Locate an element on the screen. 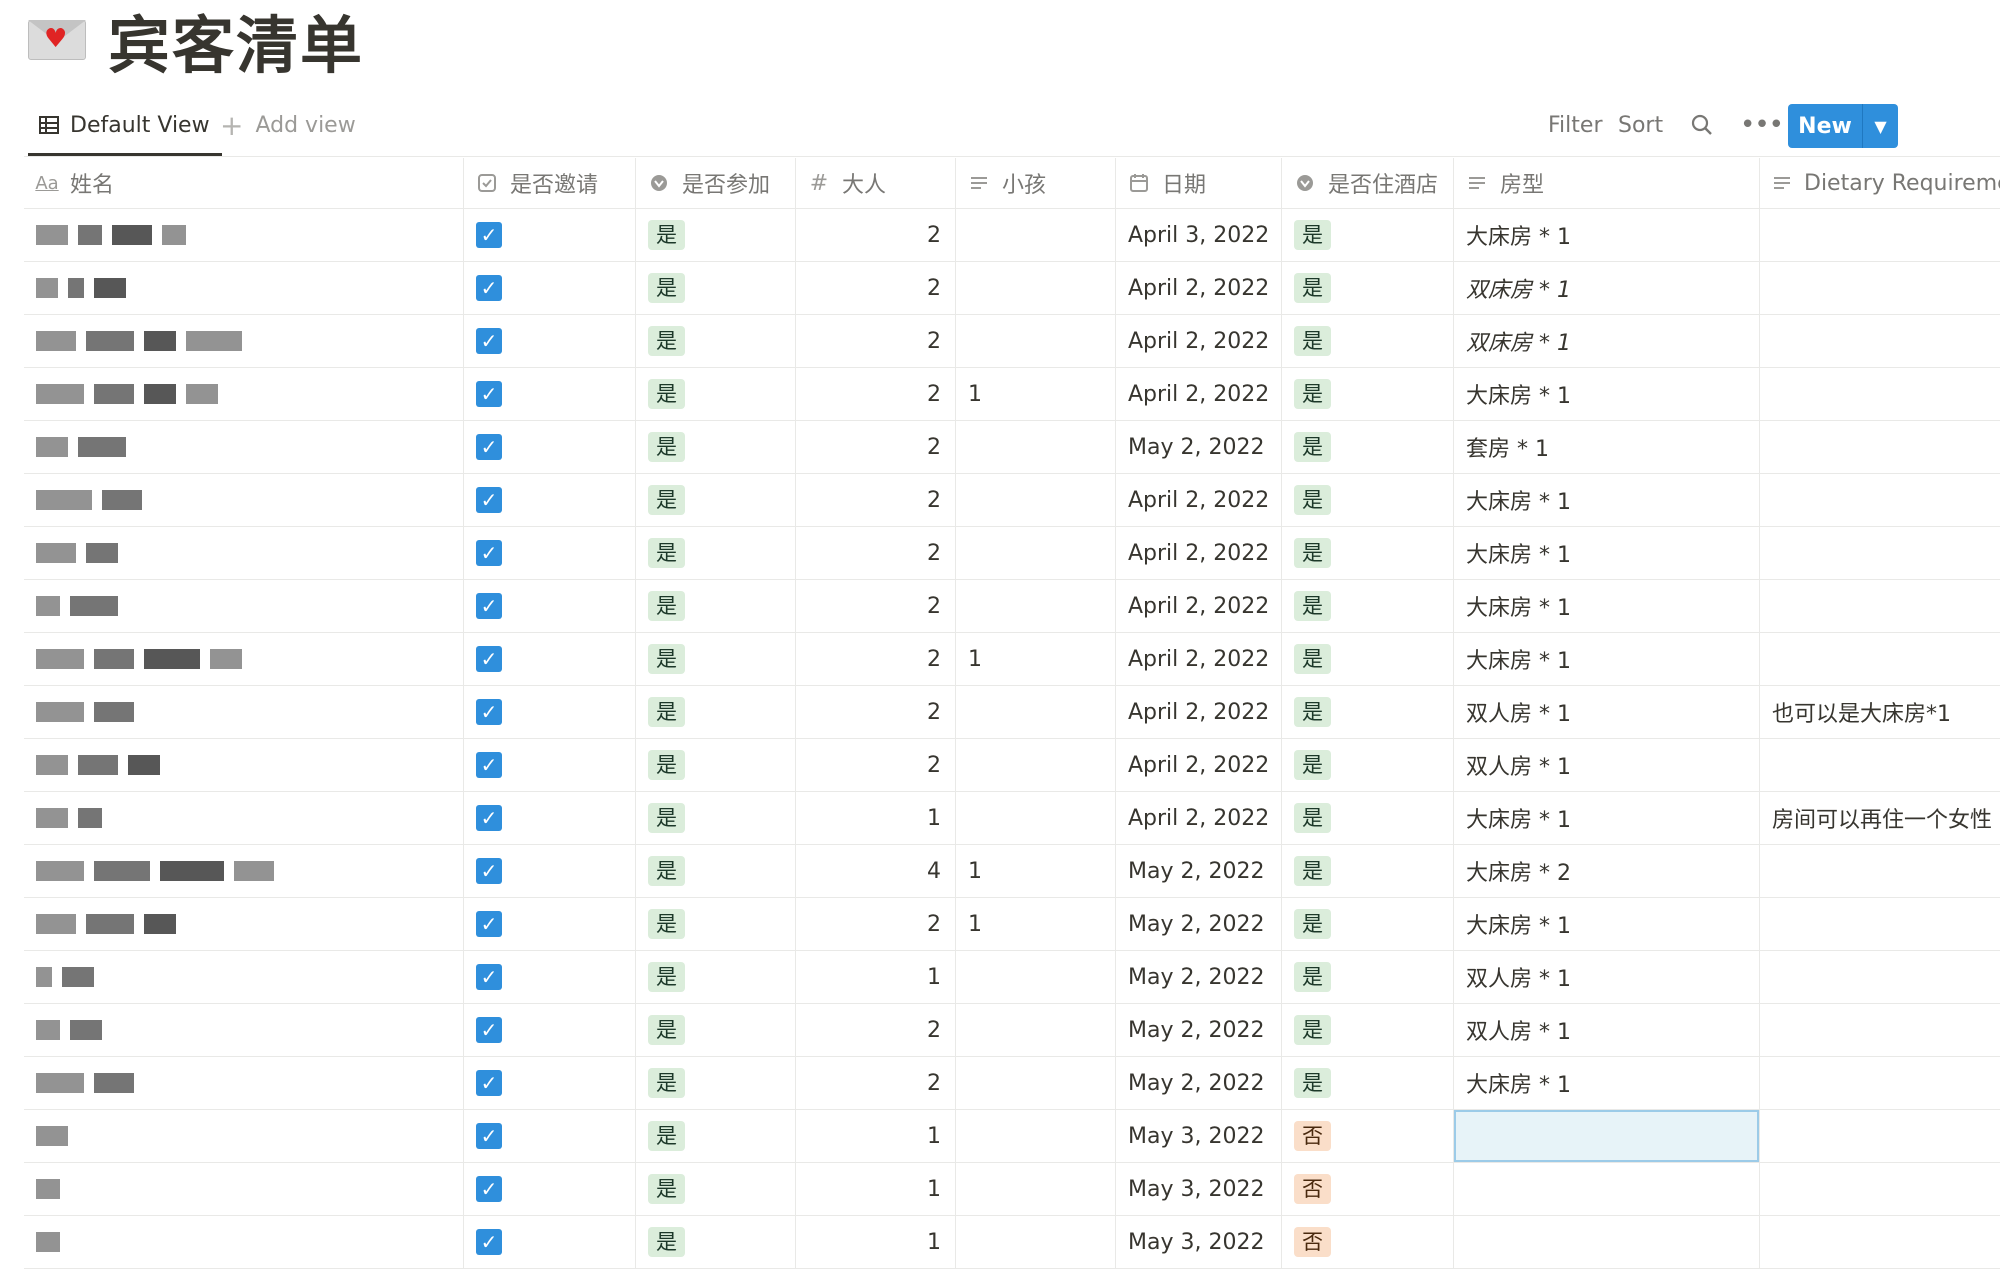  column-header-invited: 是否邀请 is located at coordinates (550, 183).